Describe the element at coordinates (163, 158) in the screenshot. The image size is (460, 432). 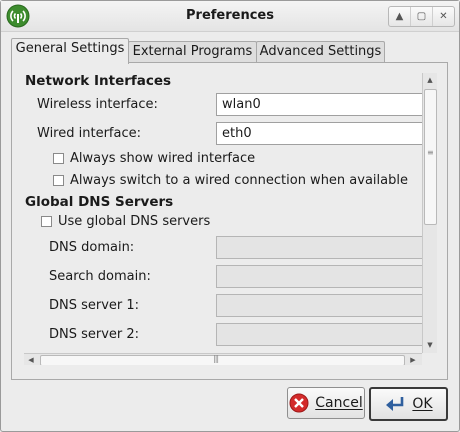
I see `always-show-wired-label: Always show wired interface` at that location.